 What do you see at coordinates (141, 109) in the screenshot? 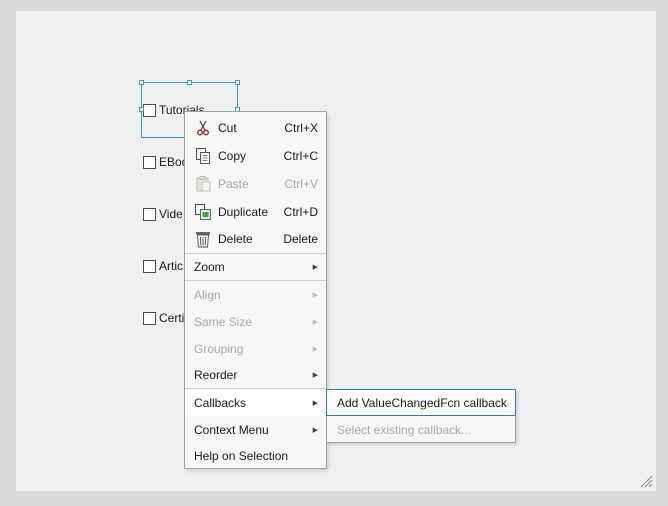
I see `resize-handle-left` at bounding box center [141, 109].